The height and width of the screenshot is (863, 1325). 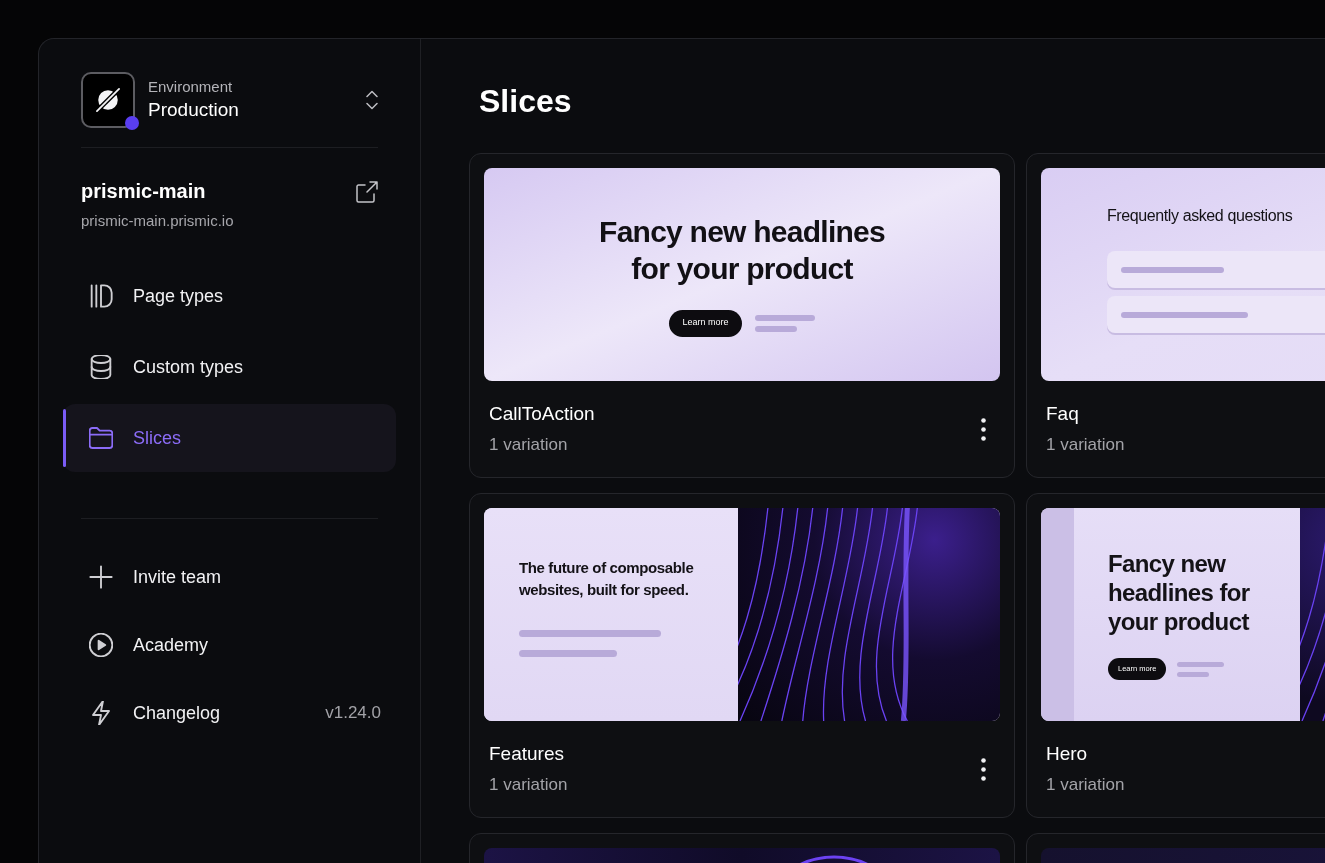 What do you see at coordinates (526, 101) in the screenshot?
I see `page-title: Slices` at bounding box center [526, 101].